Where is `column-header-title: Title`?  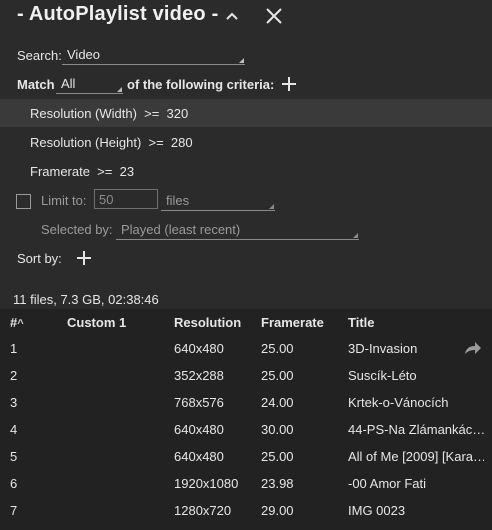
column-header-title: Title is located at coordinates (361, 322).